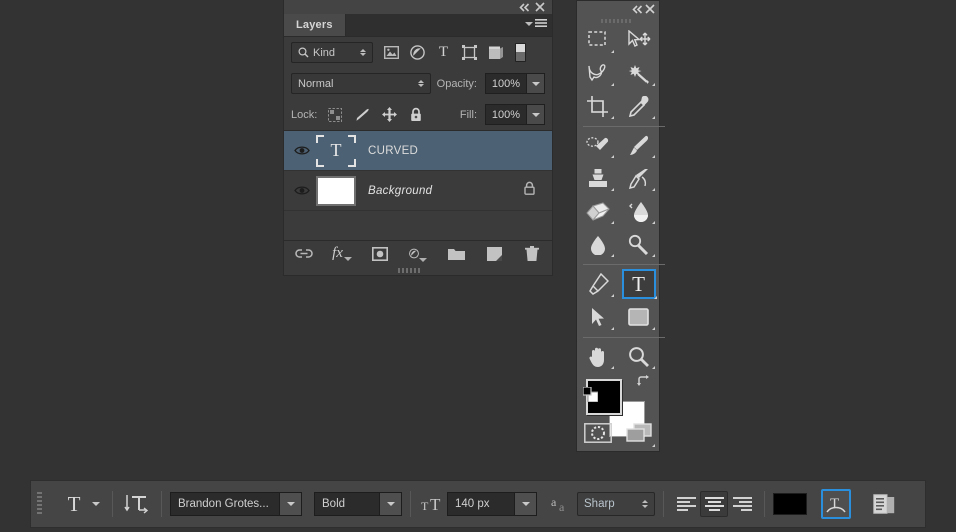 The height and width of the screenshot is (532, 956). Describe the element at coordinates (597, 145) in the screenshot. I see `spot-healing-brush-tool` at that location.